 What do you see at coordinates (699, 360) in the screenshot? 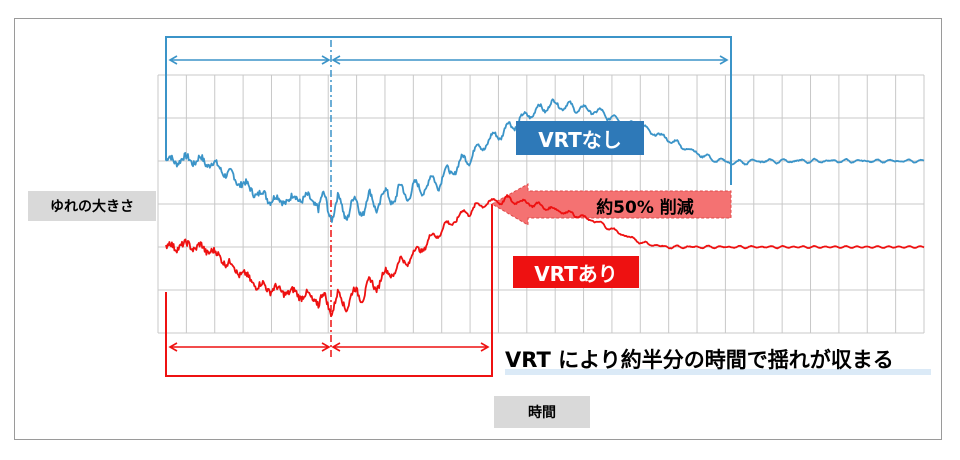
I see `summary-caption: VRT により約半分の時間で揺れが収まる` at bounding box center [699, 360].